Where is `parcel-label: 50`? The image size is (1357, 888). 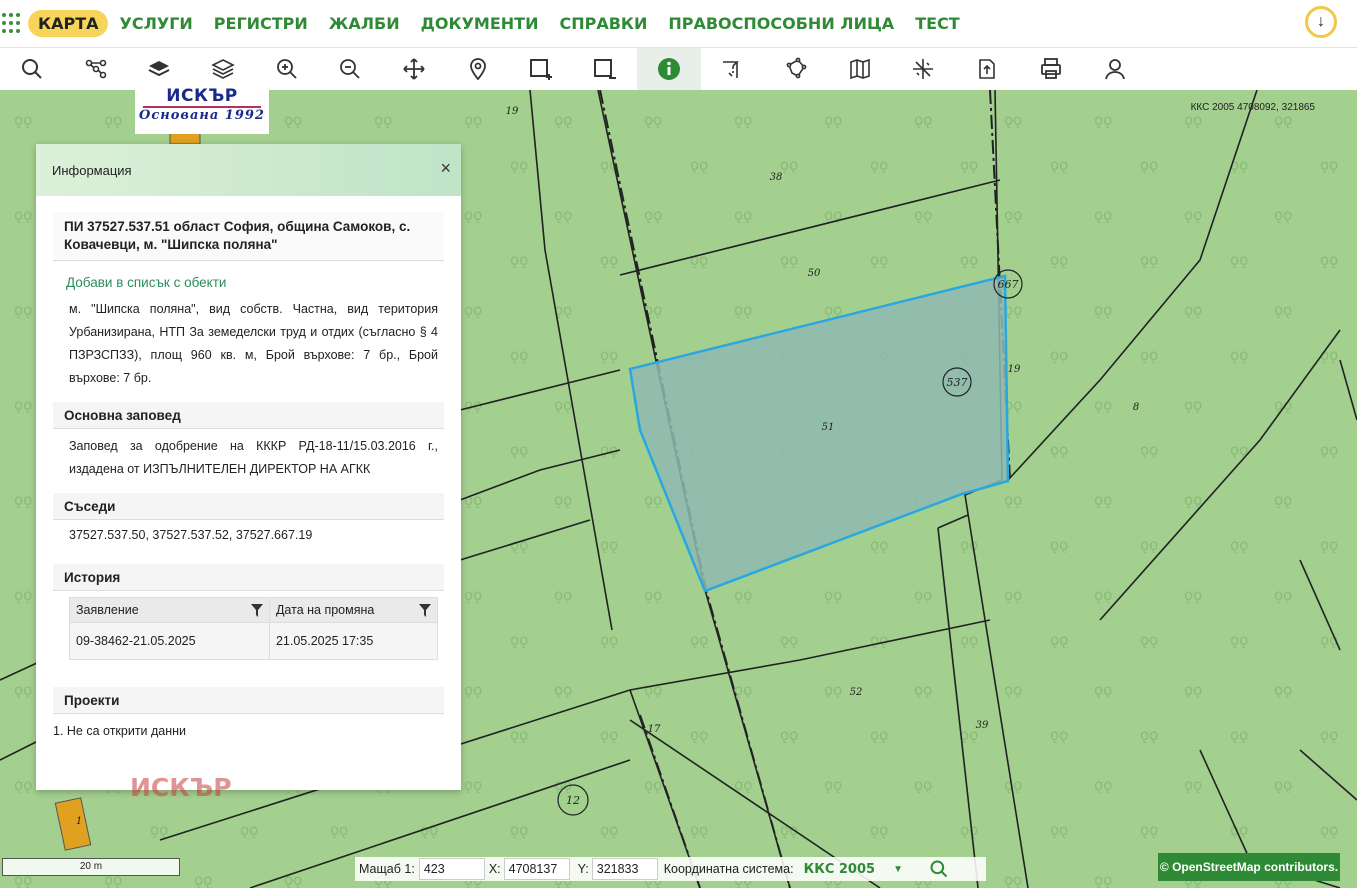 parcel-label: 50 is located at coordinates (814, 273).